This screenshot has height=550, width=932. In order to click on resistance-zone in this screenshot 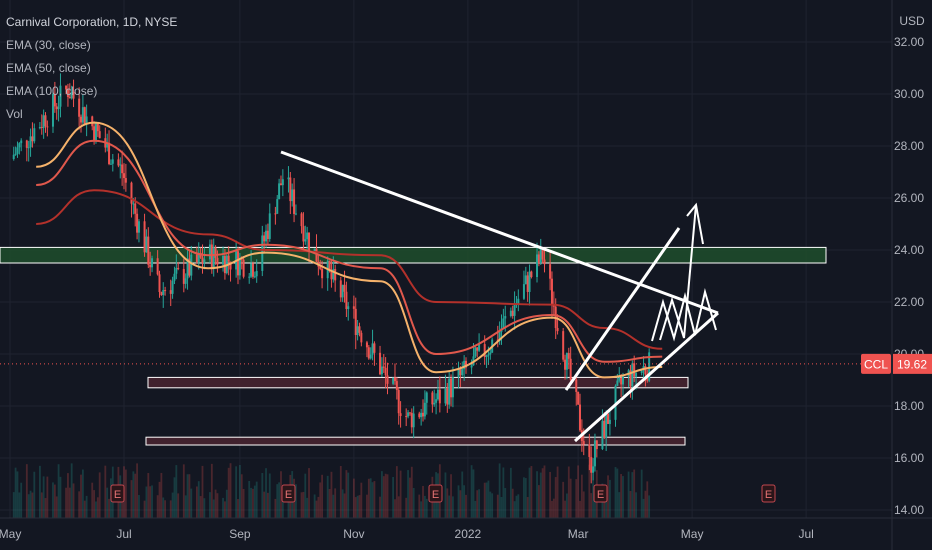, I will do `click(413, 255)`.